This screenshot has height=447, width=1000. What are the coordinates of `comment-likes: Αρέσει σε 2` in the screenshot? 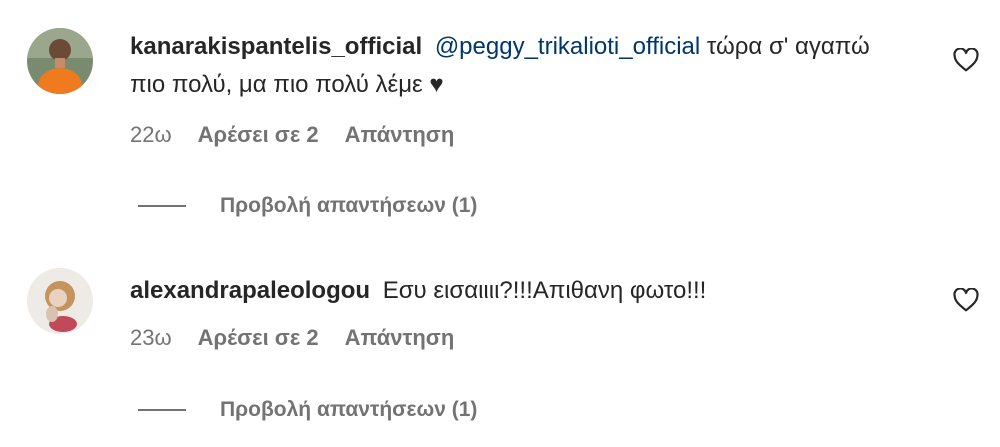 It's located at (258, 338).